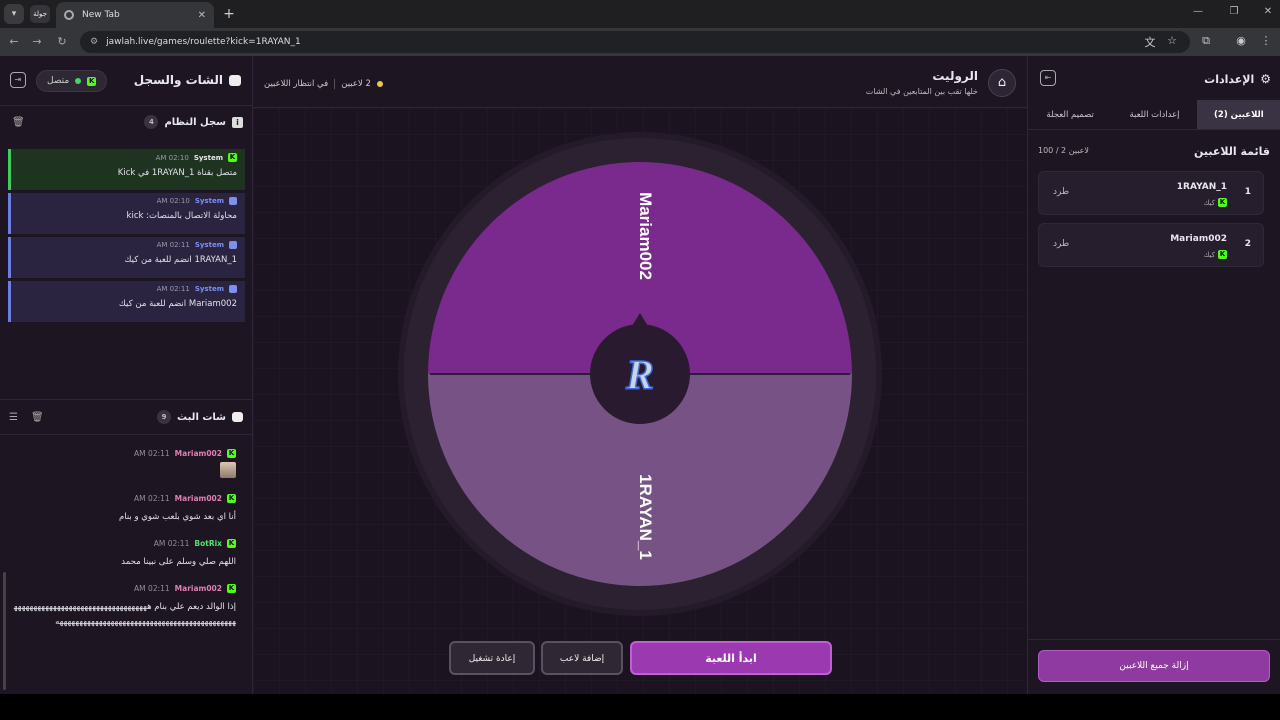 Image resolution: width=1280 pixels, height=720 pixels. What do you see at coordinates (202, 15) in the screenshot?
I see `close-tab-icon: ✕` at bounding box center [202, 15].